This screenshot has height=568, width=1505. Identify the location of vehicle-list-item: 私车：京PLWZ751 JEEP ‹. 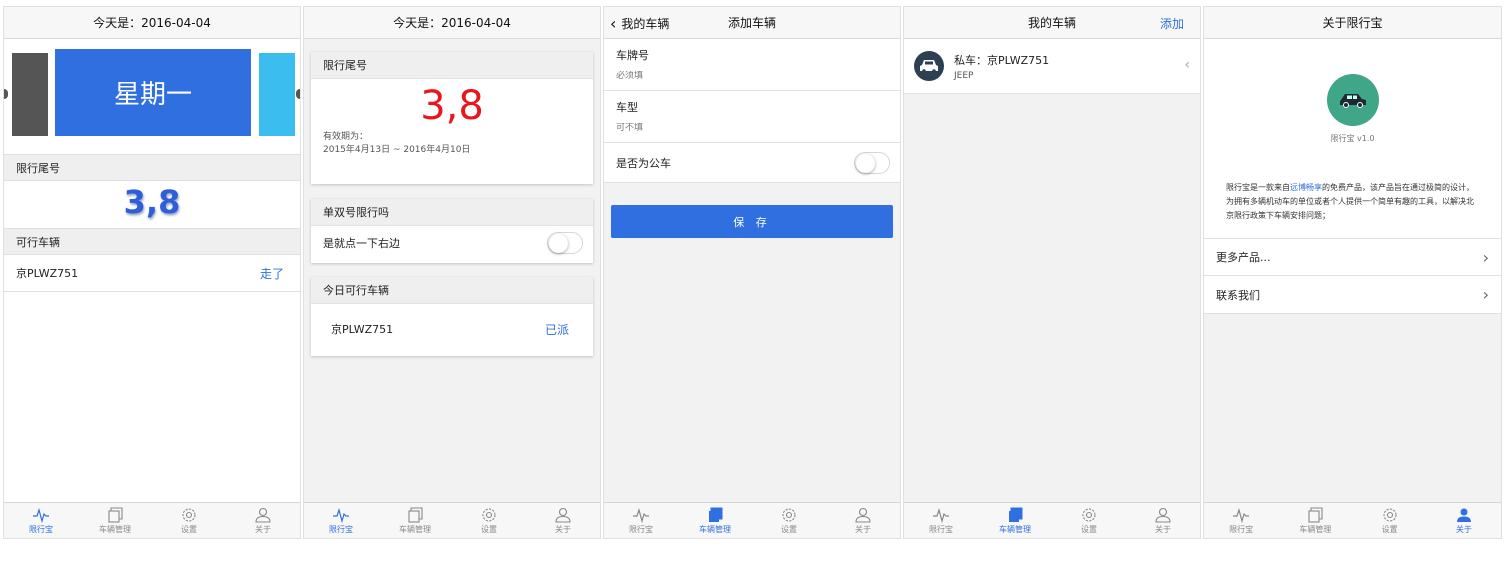
(1052, 66).